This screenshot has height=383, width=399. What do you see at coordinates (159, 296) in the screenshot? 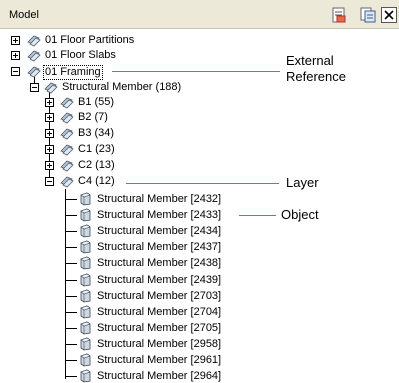
I see `tree-item-object: Structural Member [2703]` at bounding box center [159, 296].